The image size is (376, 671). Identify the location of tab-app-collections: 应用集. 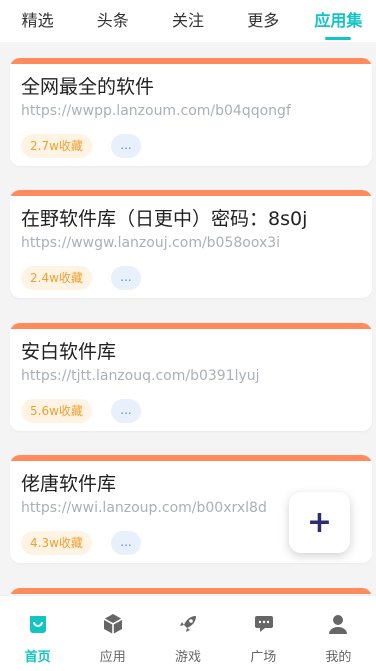
(338, 21).